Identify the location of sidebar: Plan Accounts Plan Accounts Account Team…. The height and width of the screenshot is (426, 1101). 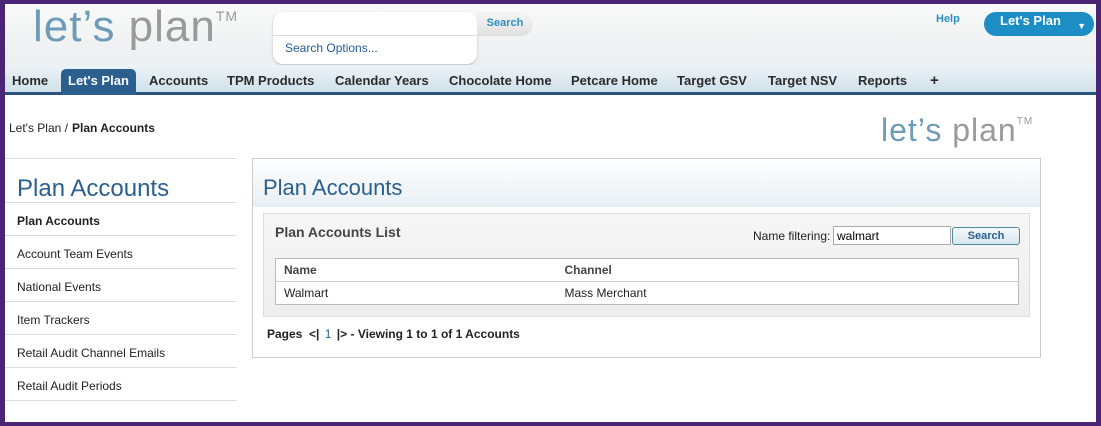
(121, 279).